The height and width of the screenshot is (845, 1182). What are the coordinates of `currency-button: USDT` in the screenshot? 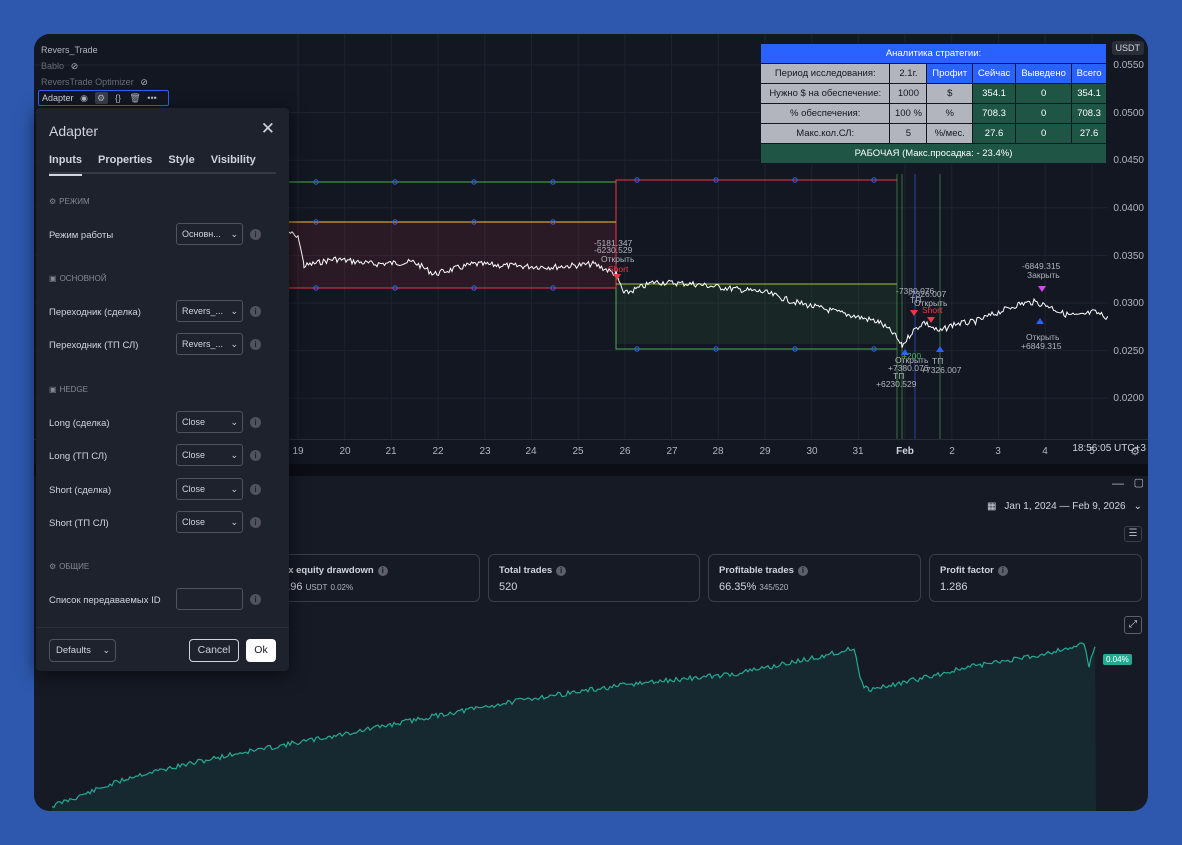 It's located at (1127, 48).